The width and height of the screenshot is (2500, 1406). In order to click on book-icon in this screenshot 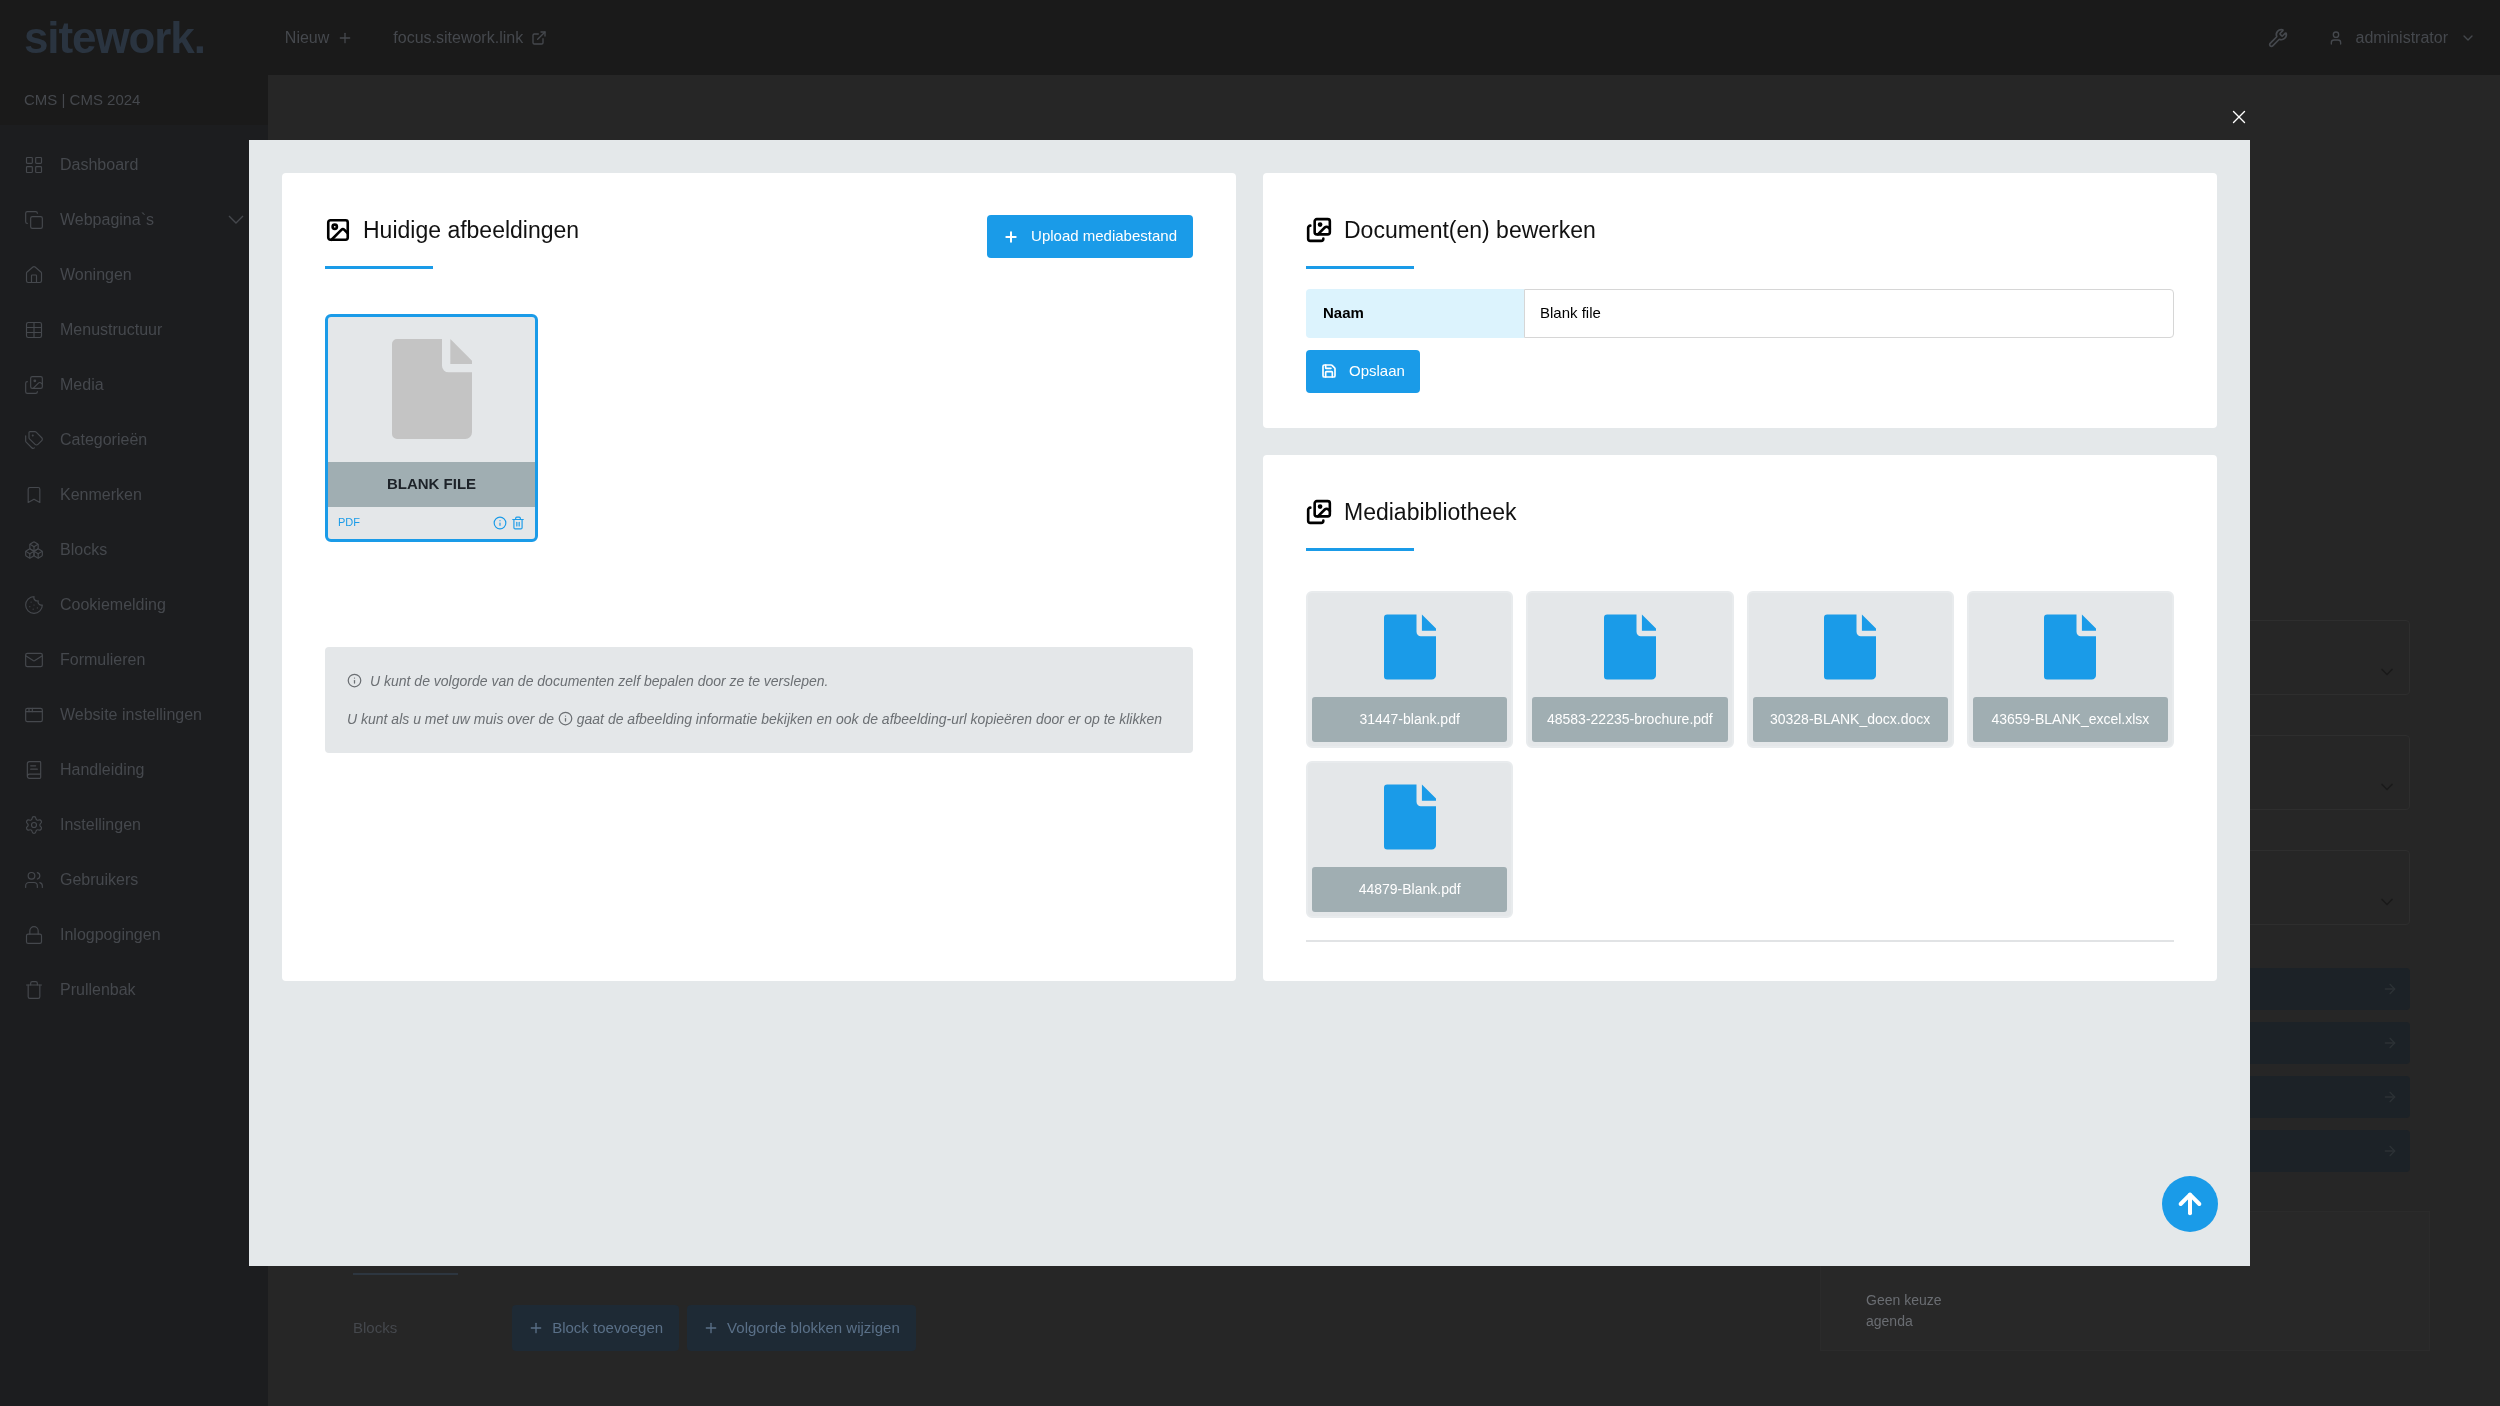, I will do `click(34, 769)`.